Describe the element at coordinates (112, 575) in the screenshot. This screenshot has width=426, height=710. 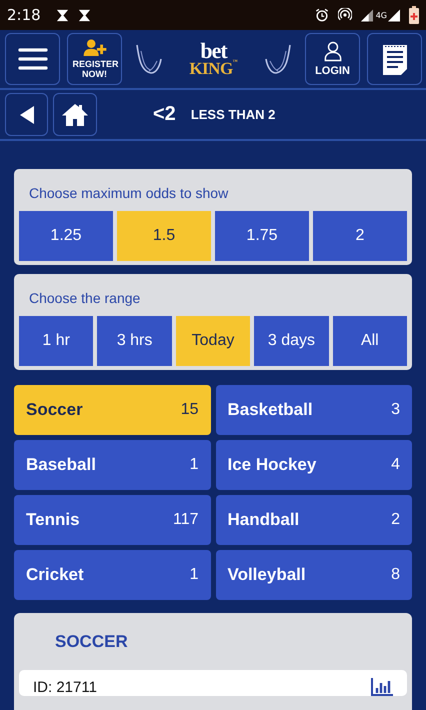
I see `sport-button: Cricket 1` at that location.